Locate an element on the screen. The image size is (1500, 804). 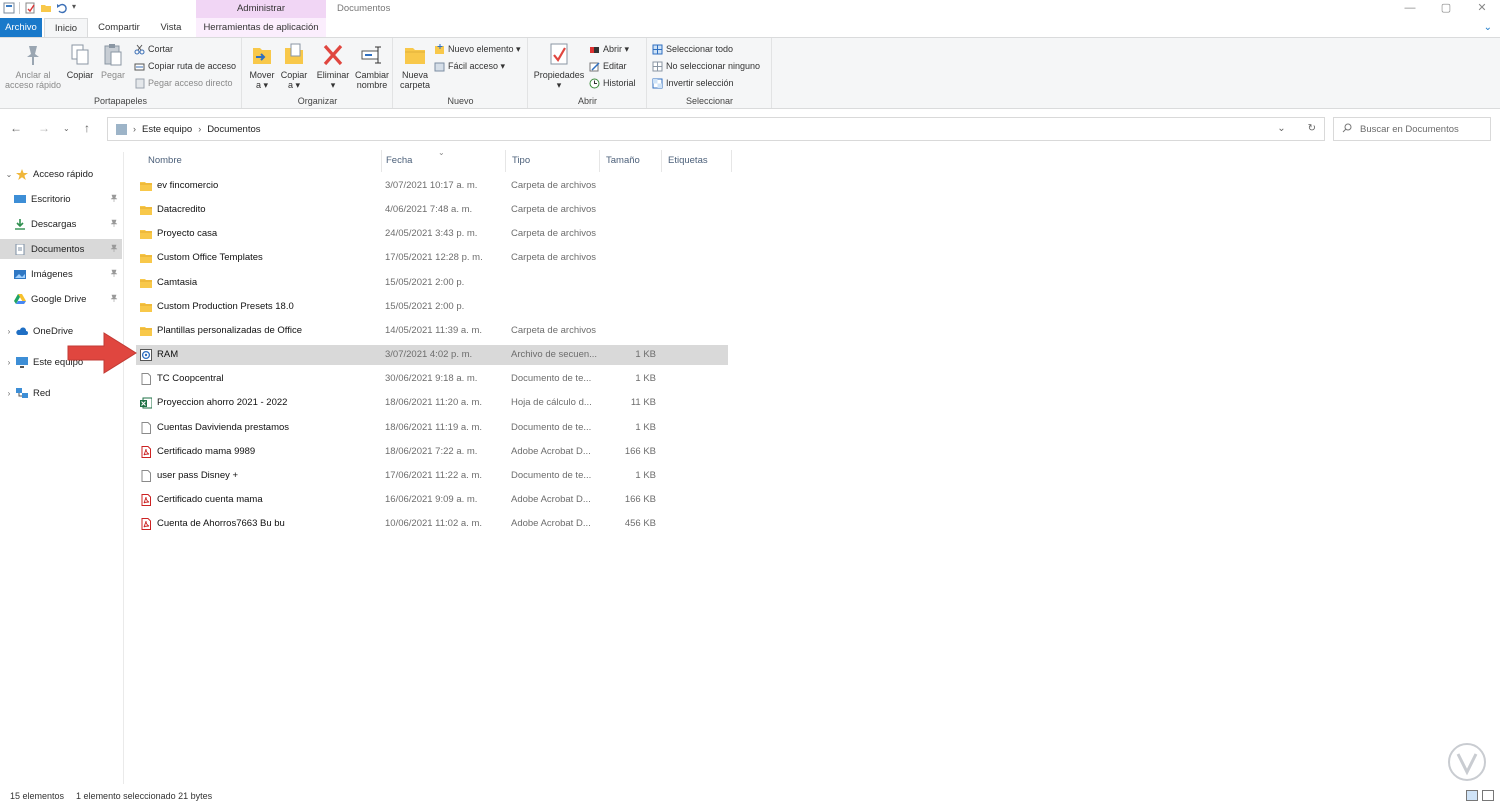
properties-label: Propiedades is located at coordinates (559, 75).